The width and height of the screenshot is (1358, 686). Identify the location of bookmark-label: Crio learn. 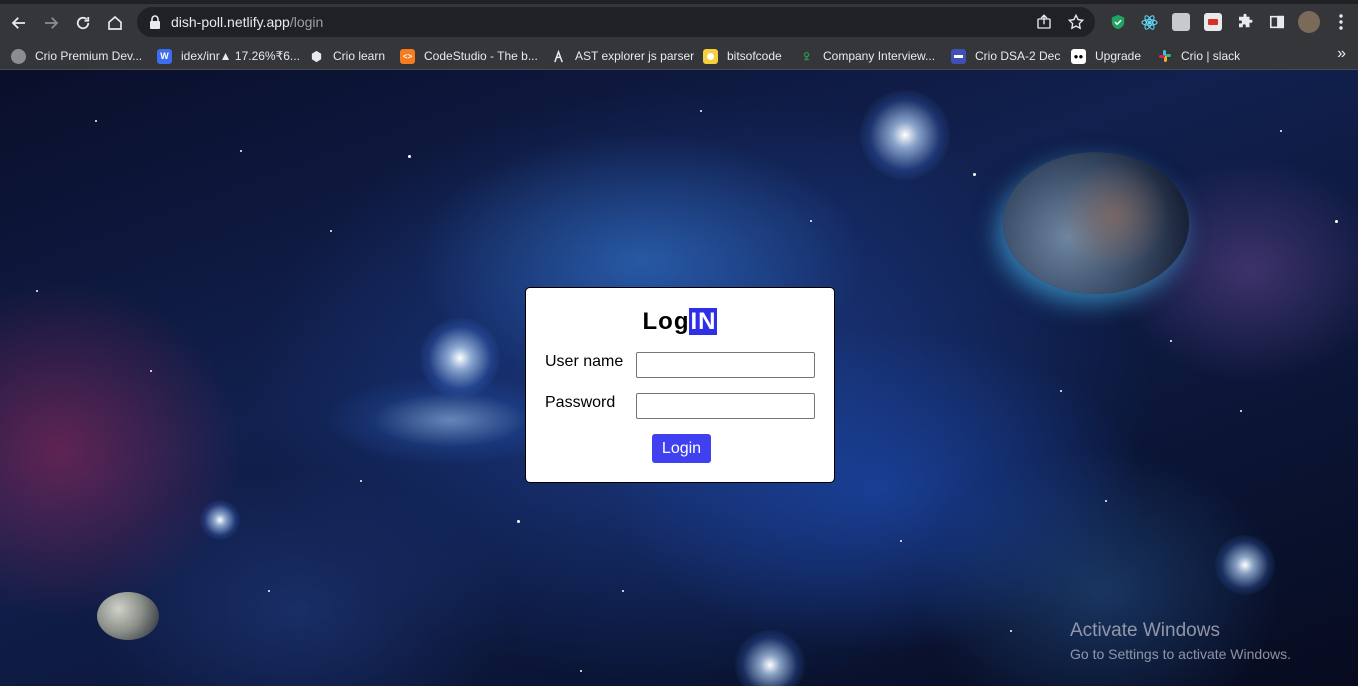
(359, 56).